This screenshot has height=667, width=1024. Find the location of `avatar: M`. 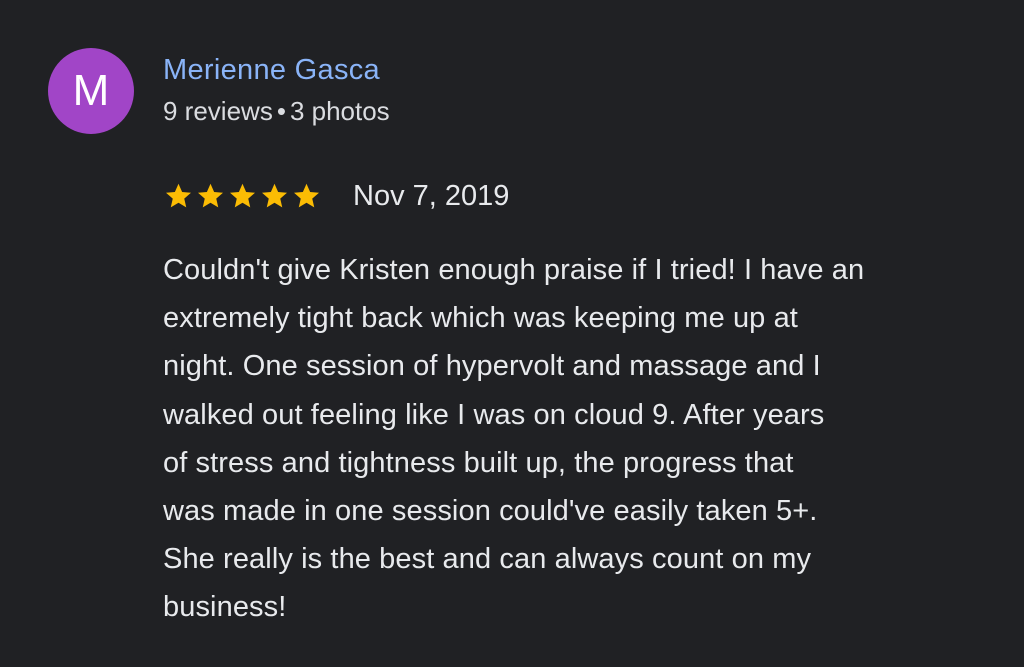

avatar: M is located at coordinates (91, 91).